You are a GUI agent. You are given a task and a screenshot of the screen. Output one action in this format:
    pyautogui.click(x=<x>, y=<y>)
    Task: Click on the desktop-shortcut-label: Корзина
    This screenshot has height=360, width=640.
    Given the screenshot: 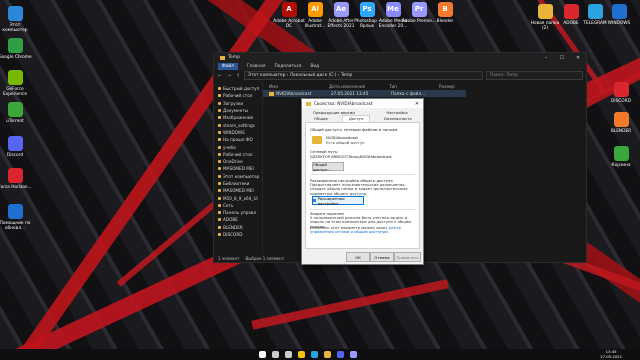 What is the action you would take?
    pyautogui.click(x=621, y=165)
    